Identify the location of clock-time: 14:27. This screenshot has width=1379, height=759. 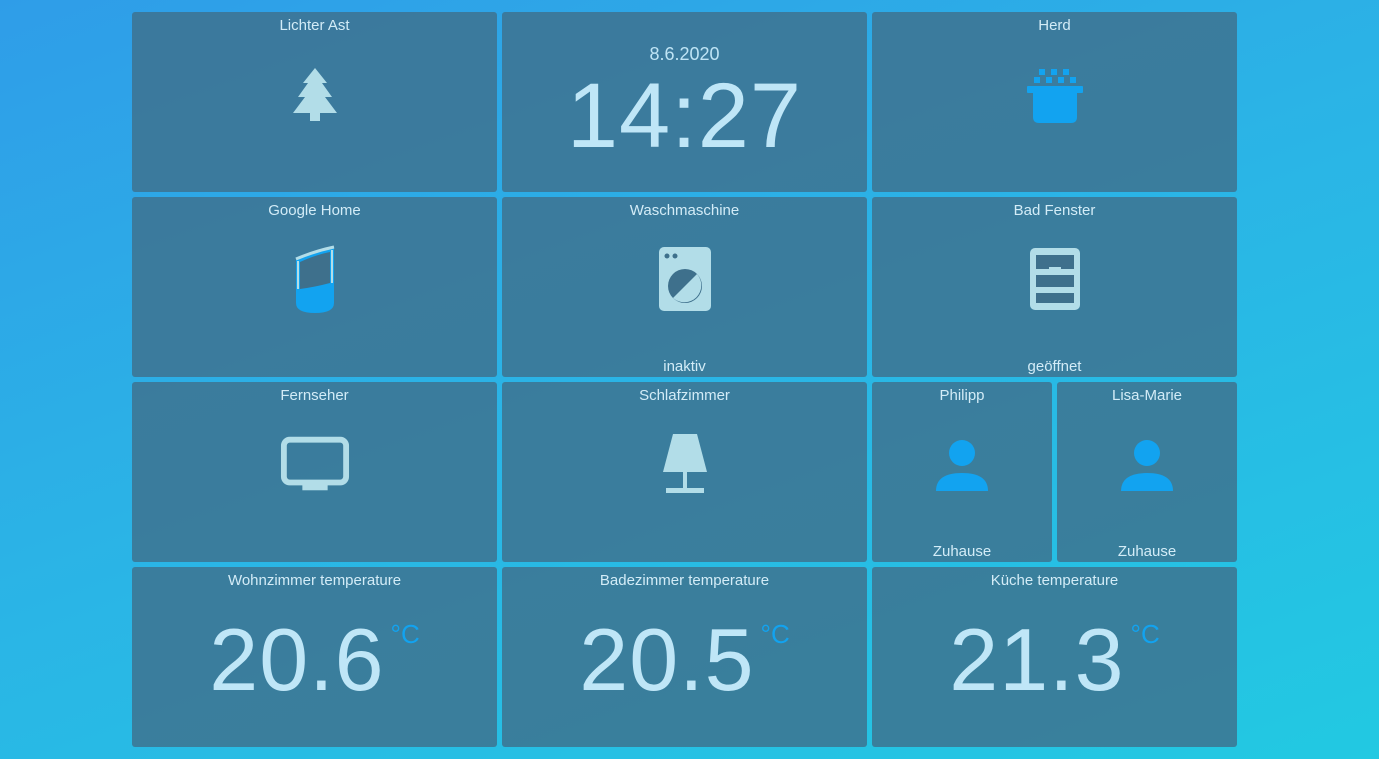
(684, 116).